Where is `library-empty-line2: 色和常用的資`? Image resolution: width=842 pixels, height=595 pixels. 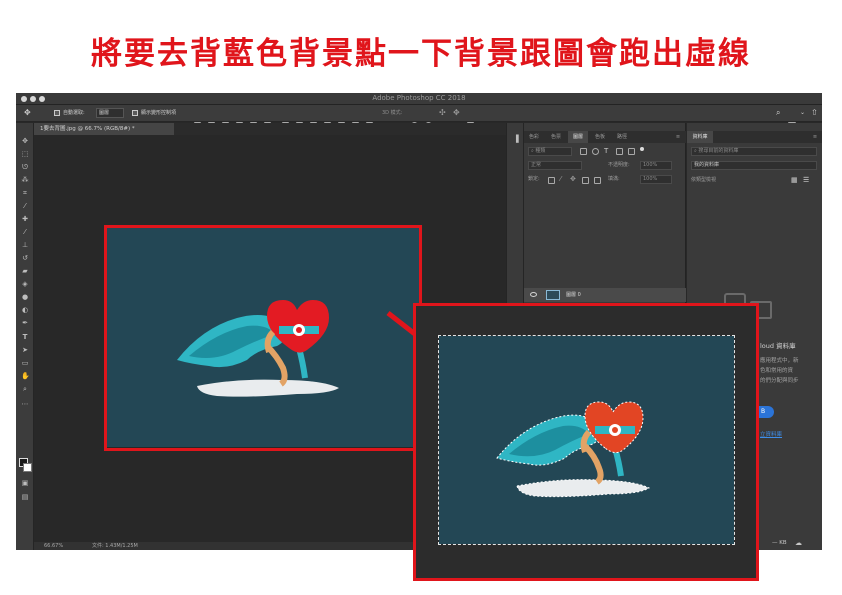
library-empty-line2: 色和常用的資 is located at coordinates (777, 371).